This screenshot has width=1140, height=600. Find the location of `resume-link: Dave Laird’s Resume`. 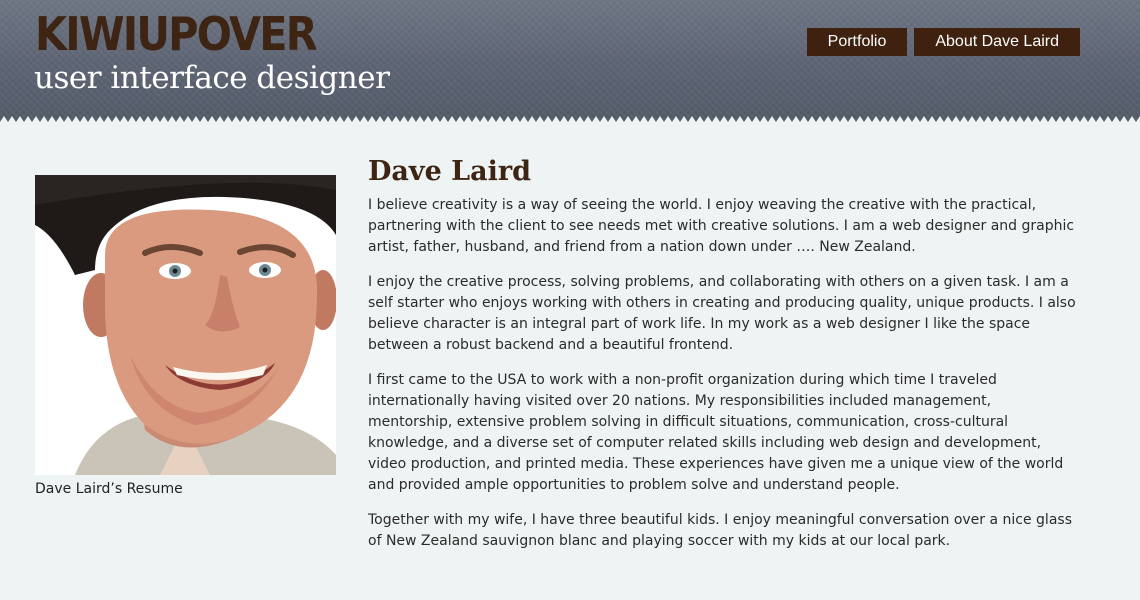

resume-link: Dave Laird’s Resume is located at coordinates (109, 489).